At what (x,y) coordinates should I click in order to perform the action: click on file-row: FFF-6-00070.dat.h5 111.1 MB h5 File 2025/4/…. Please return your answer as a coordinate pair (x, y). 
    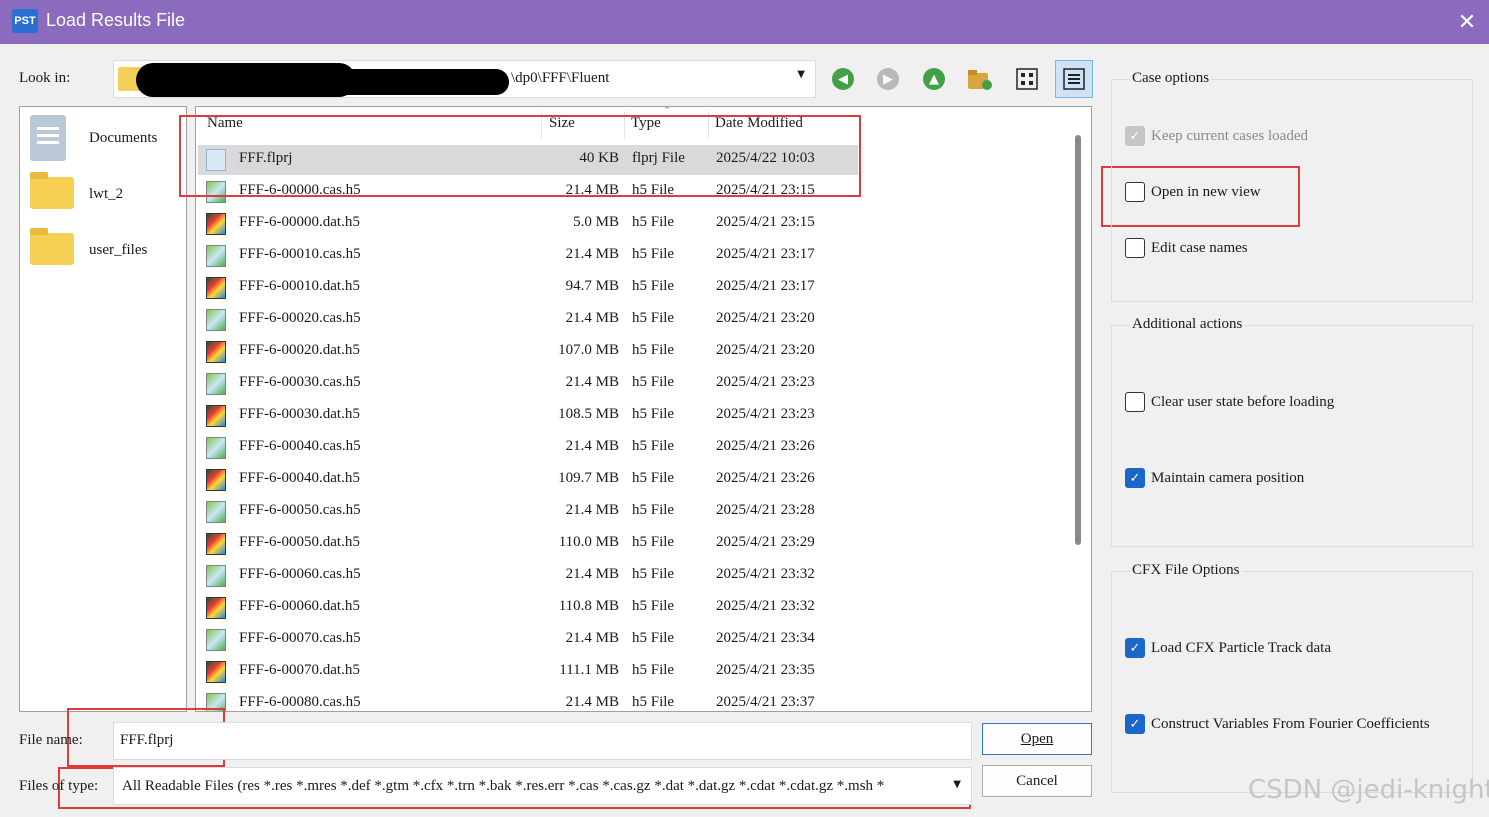
    Looking at the image, I should click on (528, 672).